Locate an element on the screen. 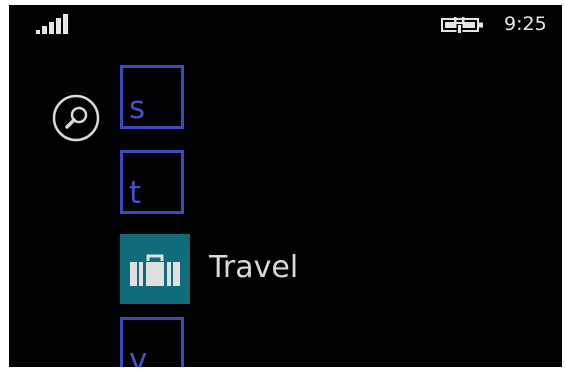  letter-tile-label: s is located at coordinates (137, 108).